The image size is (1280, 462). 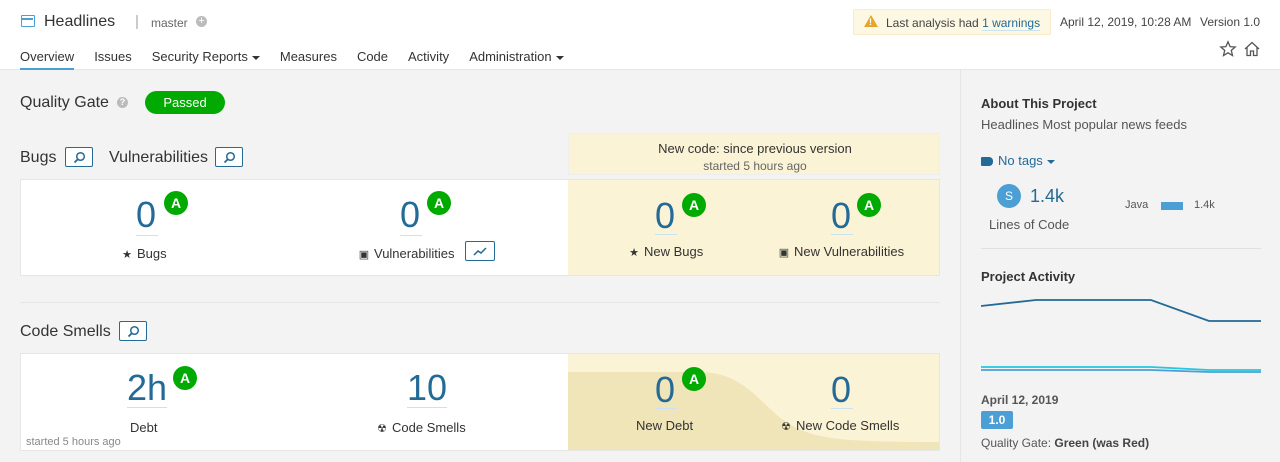 I want to click on activity-version-badge: 1.0, so click(x=997, y=420).